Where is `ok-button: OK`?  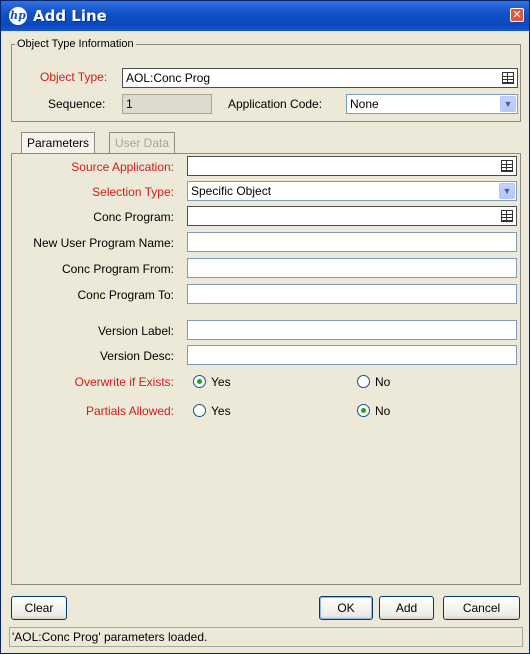
ok-button: OK is located at coordinates (346, 608).